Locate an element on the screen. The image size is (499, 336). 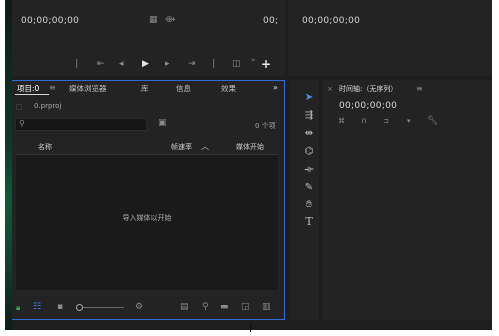
project-file-icon: ⬚ is located at coordinates (19, 107).